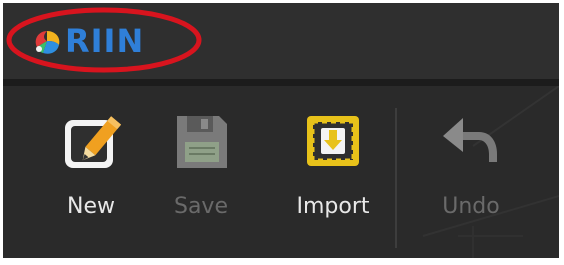 The width and height of the screenshot is (564, 265). I want to click on import-button: Import, so click(333, 171).